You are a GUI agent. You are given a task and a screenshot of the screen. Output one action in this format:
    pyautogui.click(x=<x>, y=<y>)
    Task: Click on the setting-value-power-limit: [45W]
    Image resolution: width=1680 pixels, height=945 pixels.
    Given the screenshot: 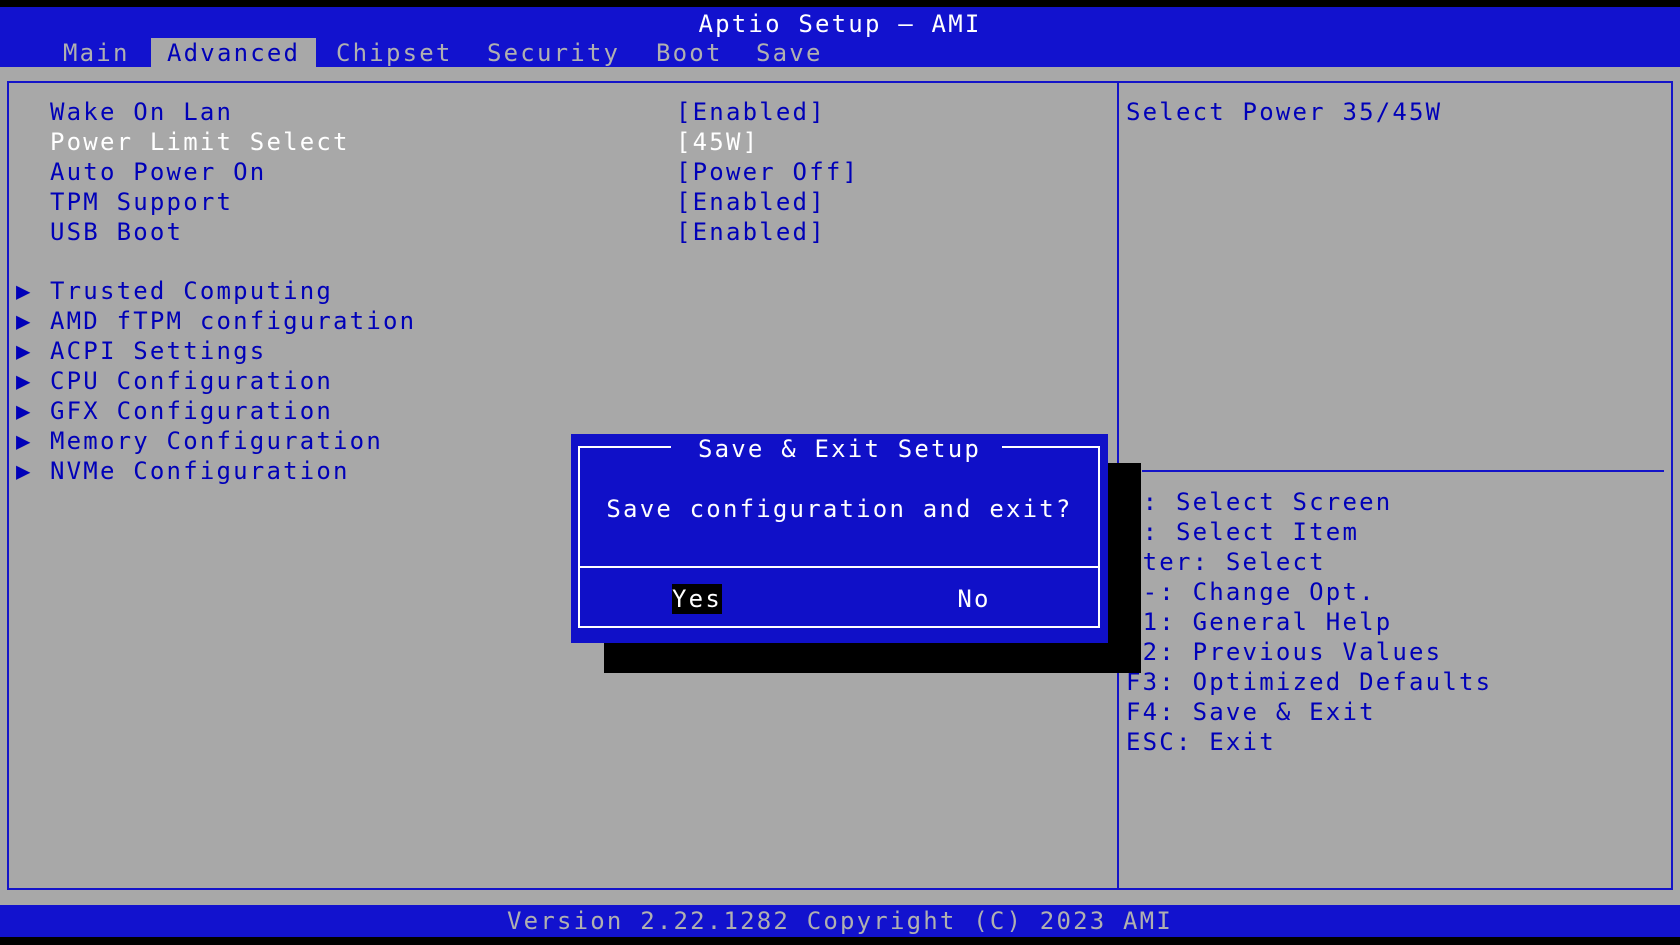 What is the action you would take?
    pyautogui.click(x=717, y=142)
    